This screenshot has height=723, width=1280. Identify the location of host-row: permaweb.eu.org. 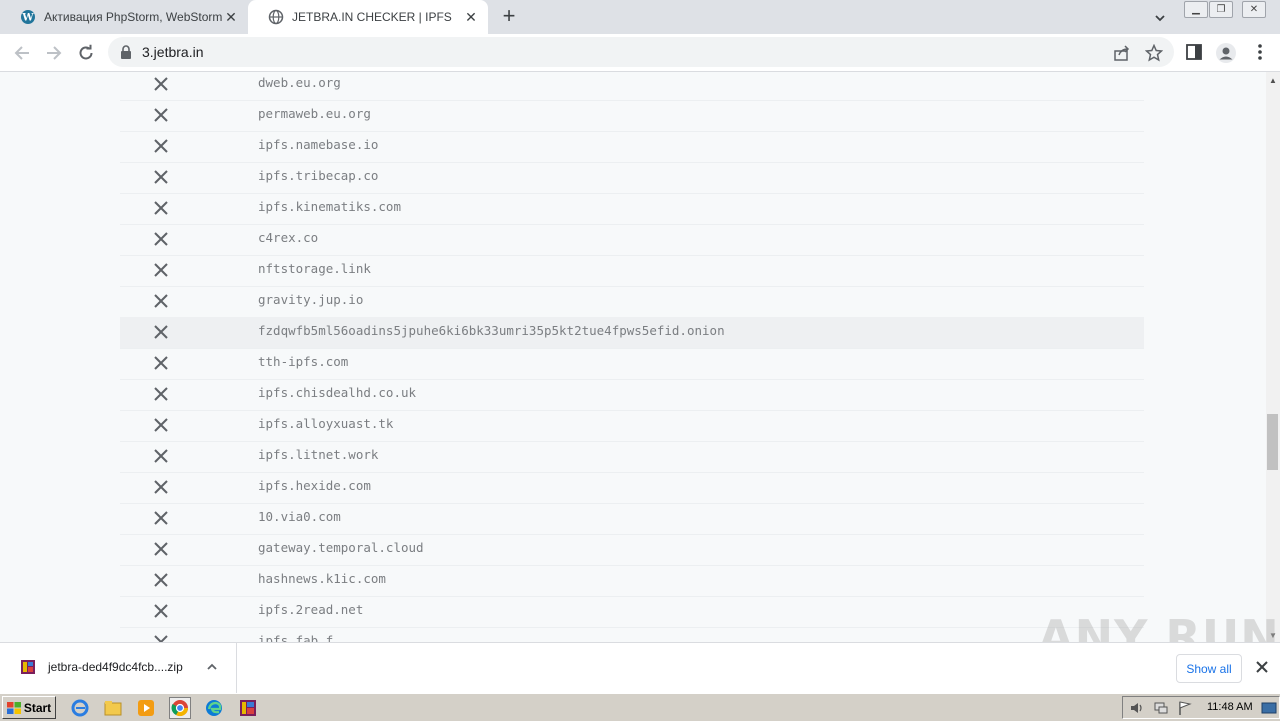
(632, 116).